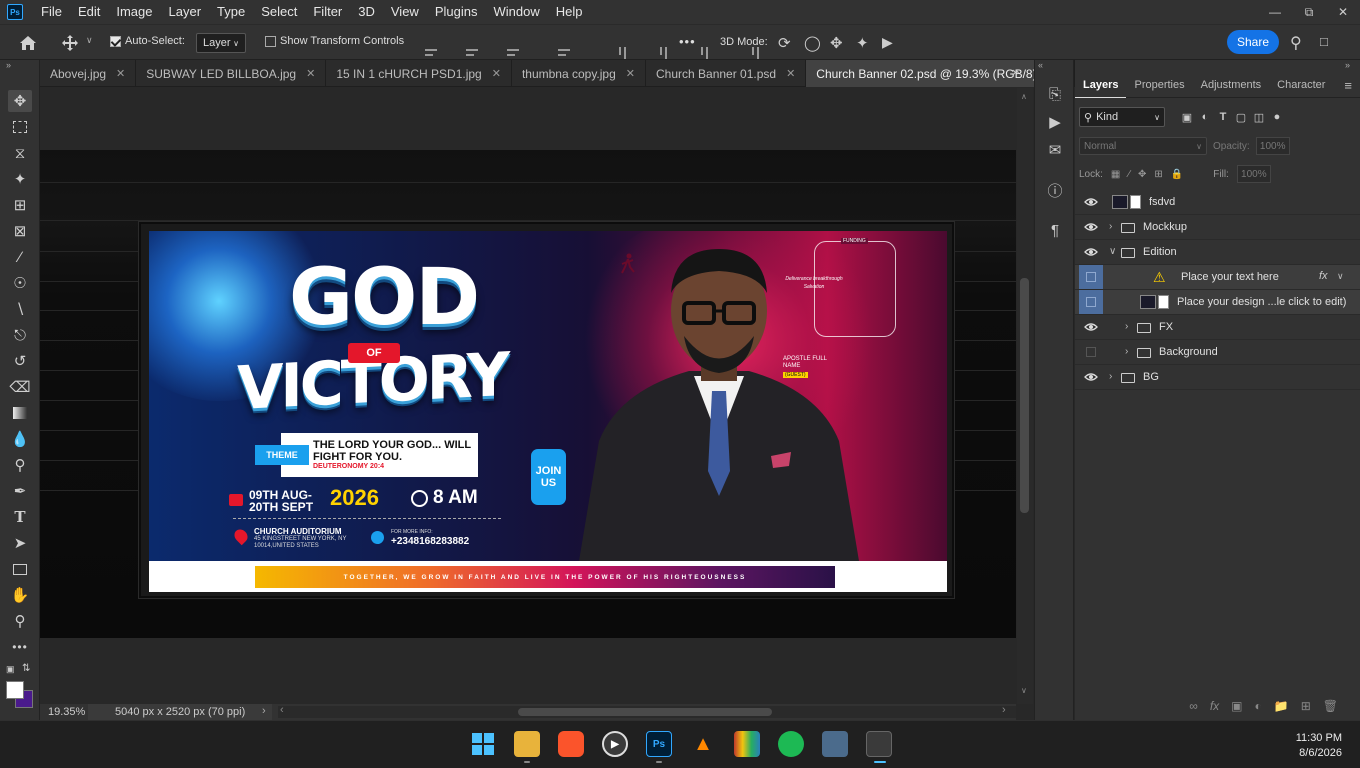 This screenshot has width=1360, height=768. Describe the element at coordinates (1258, 706) in the screenshot. I see `adjustment-layer-icon: ◐` at that location.